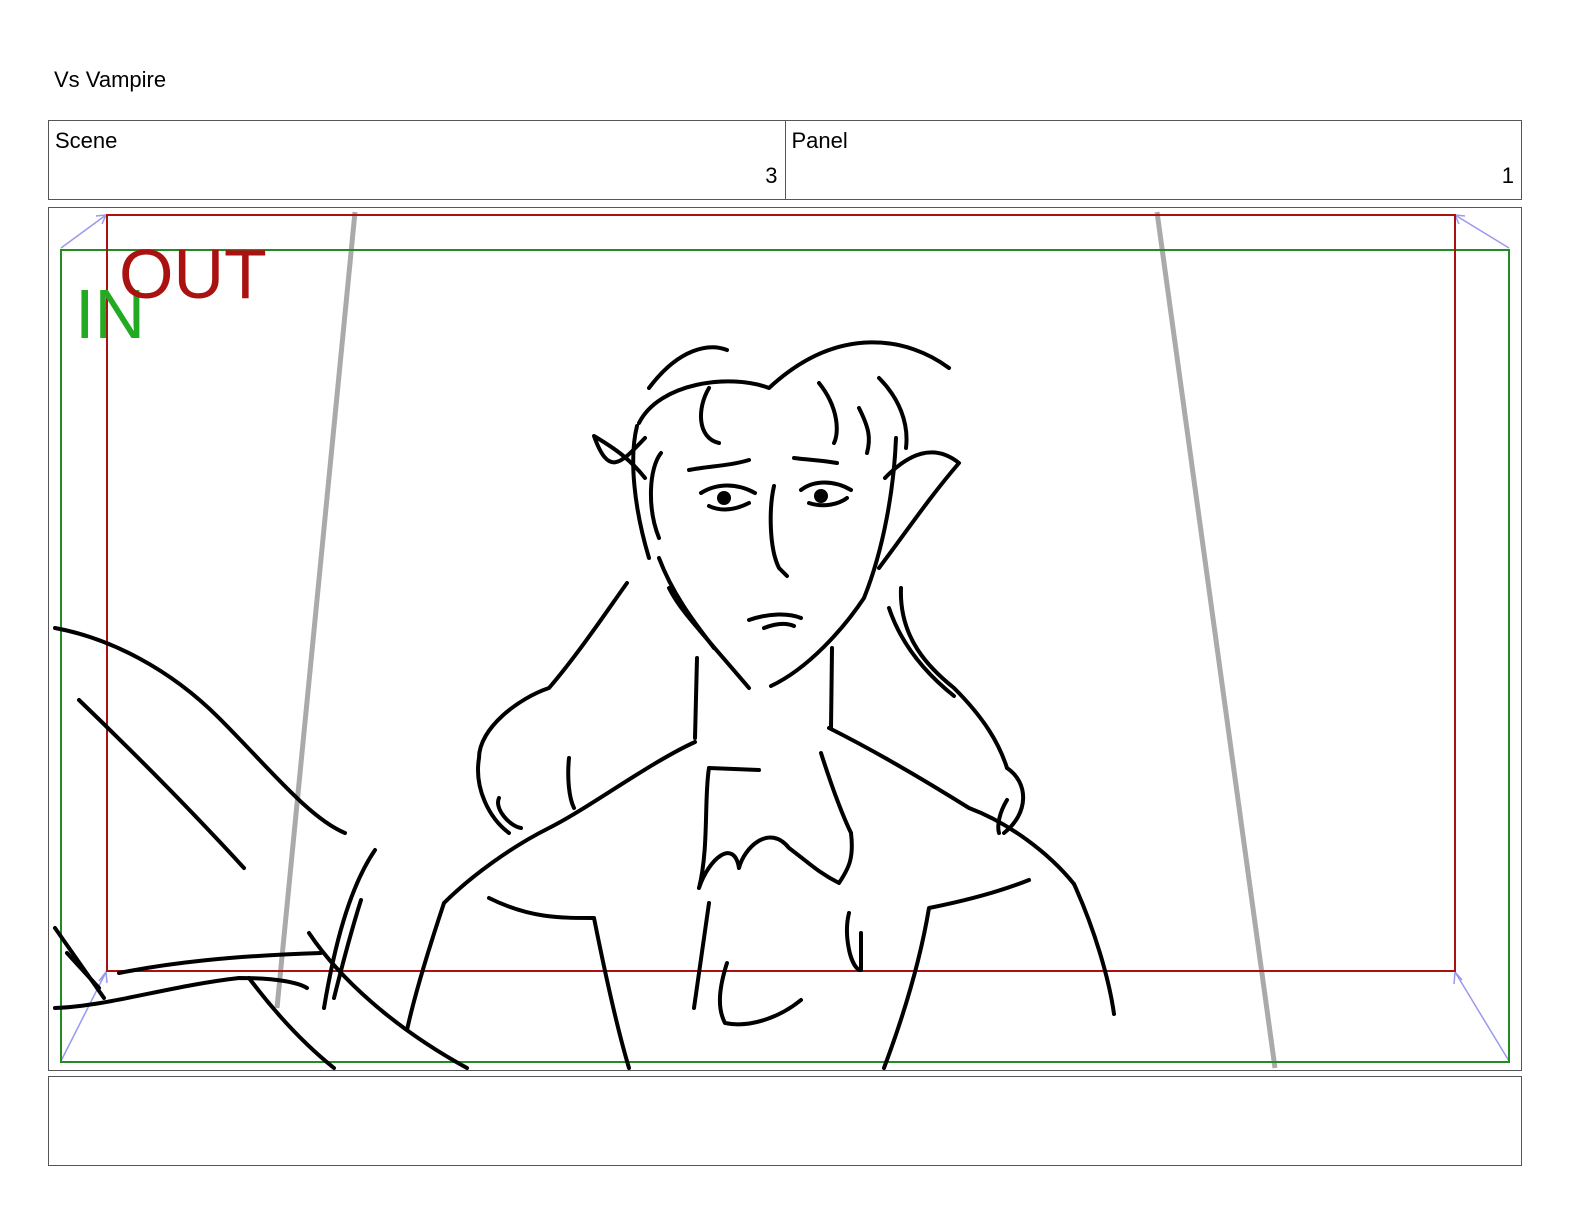  I want to click on camera-arrow-bottom-right, so click(1482, 1016).